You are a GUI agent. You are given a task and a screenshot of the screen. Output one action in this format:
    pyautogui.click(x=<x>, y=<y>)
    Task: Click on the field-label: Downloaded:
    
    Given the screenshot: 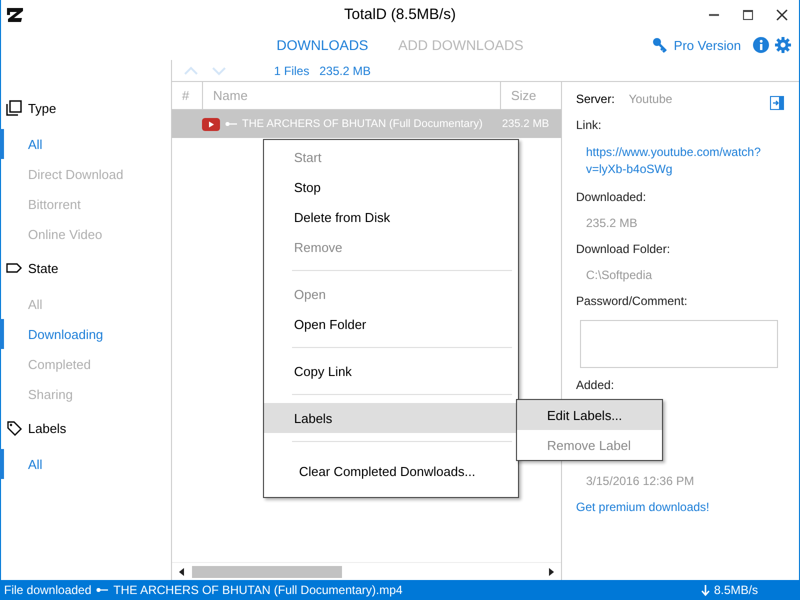 What is the action you would take?
    pyautogui.click(x=611, y=197)
    